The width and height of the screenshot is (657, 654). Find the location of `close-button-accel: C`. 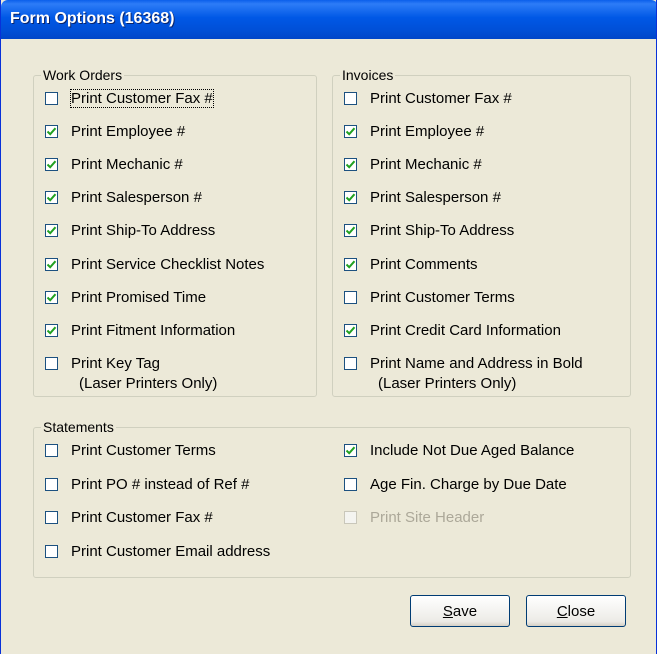

close-button-accel: C is located at coordinates (562, 611).